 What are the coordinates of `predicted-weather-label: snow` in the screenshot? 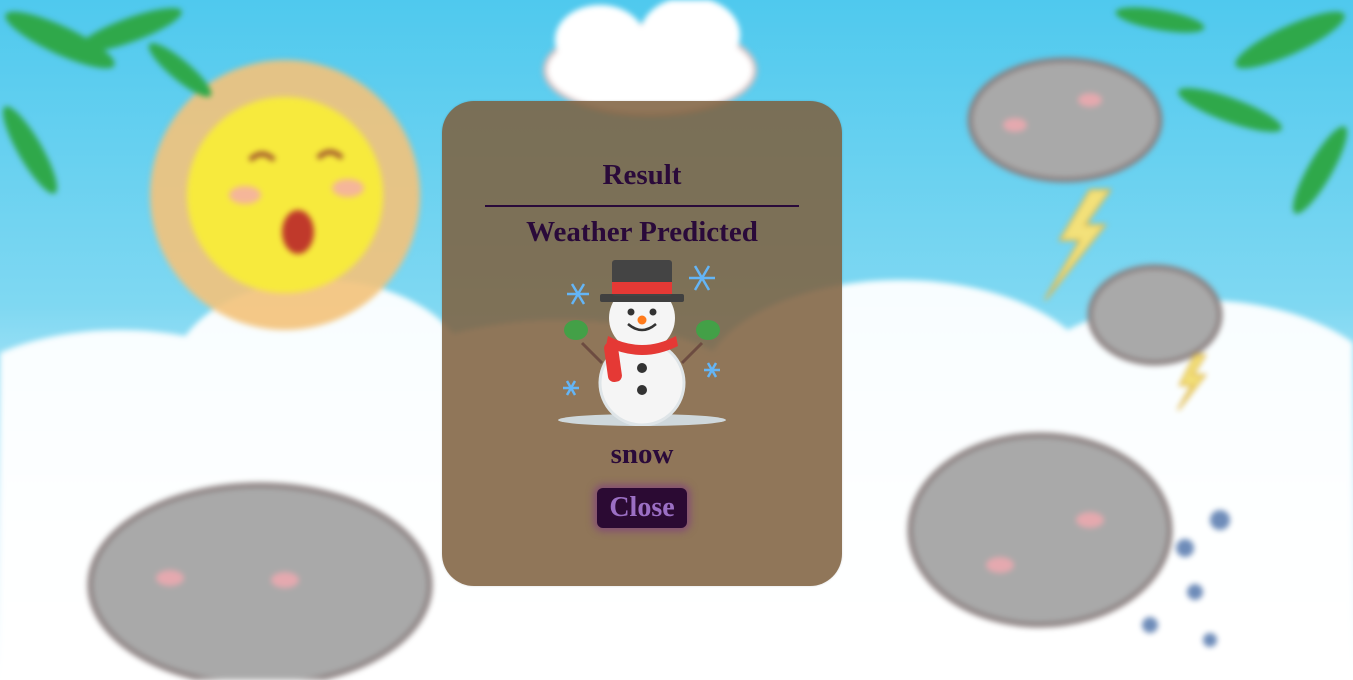 It's located at (642, 454).